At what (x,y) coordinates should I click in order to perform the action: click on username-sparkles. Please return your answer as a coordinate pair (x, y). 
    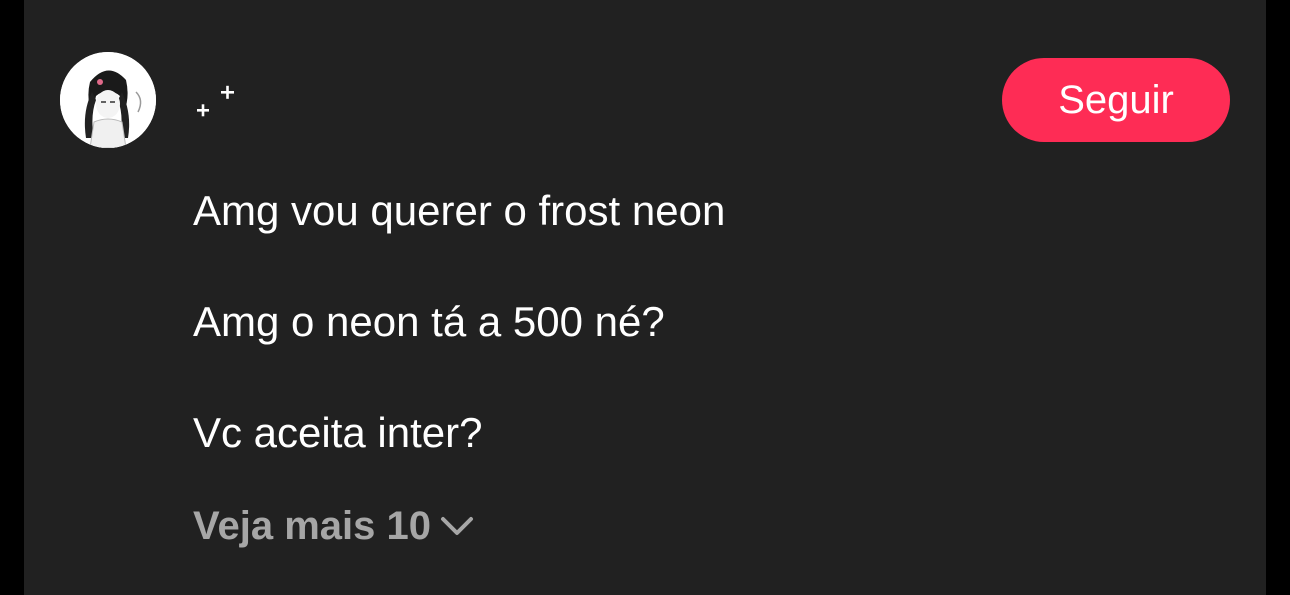
    Looking at the image, I should click on (222, 102).